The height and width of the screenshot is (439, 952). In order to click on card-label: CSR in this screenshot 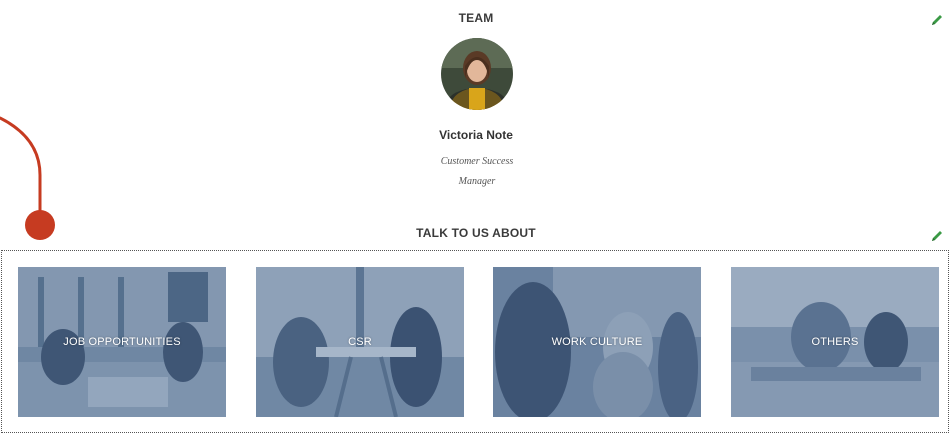, I will do `click(360, 342)`.